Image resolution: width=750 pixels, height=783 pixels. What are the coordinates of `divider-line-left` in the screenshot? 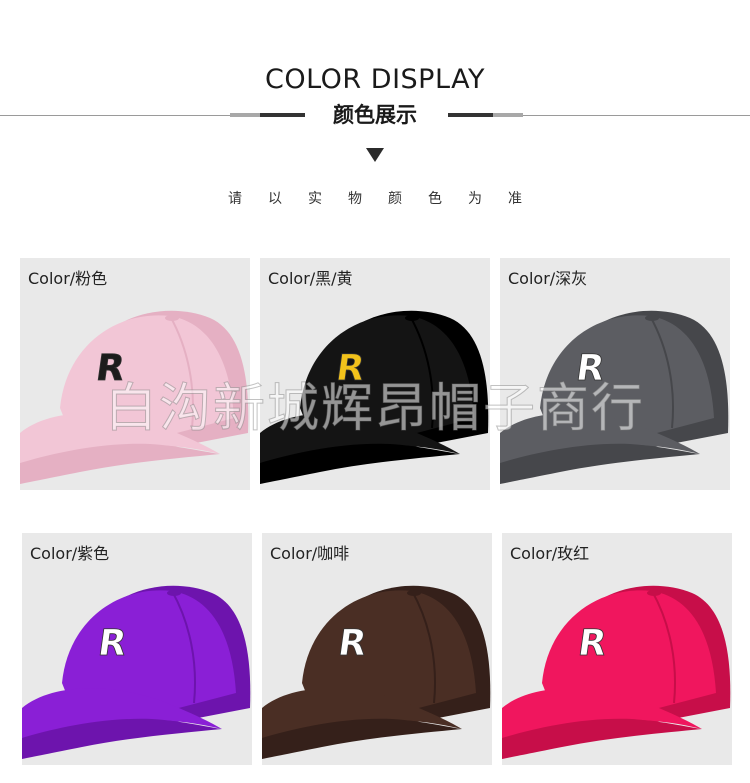 It's located at (115, 115).